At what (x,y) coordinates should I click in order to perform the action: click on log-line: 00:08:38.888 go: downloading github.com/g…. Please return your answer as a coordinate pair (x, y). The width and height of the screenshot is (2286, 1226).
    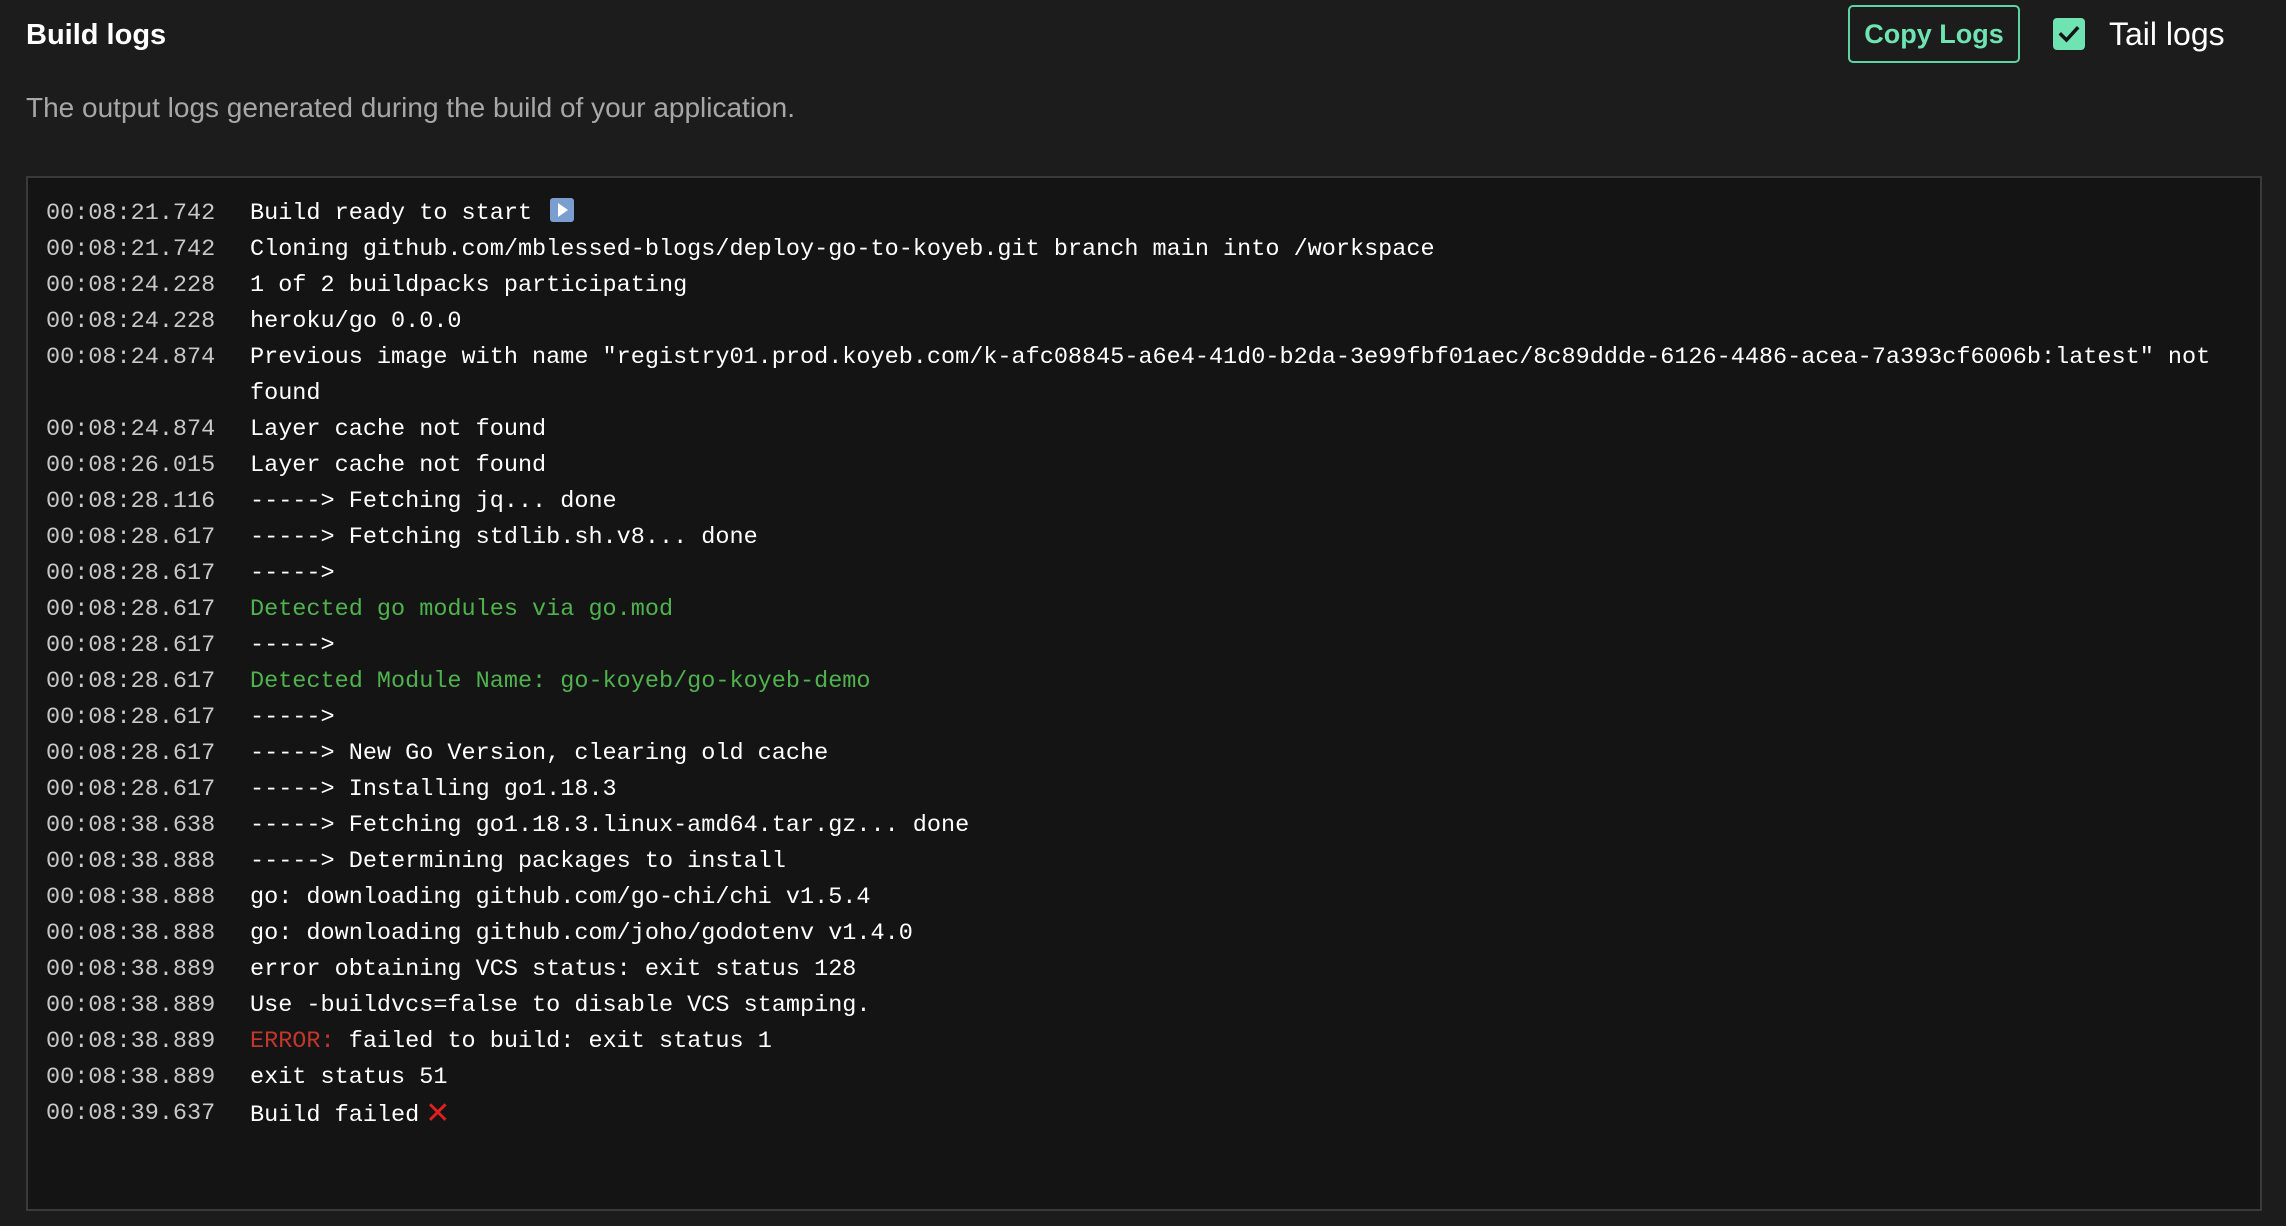
    Looking at the image, I should click on (1153, 898).